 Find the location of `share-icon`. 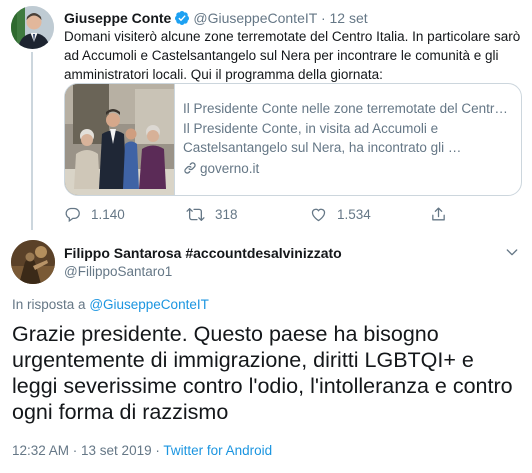

share-icon is located at coordinates (438, 214).